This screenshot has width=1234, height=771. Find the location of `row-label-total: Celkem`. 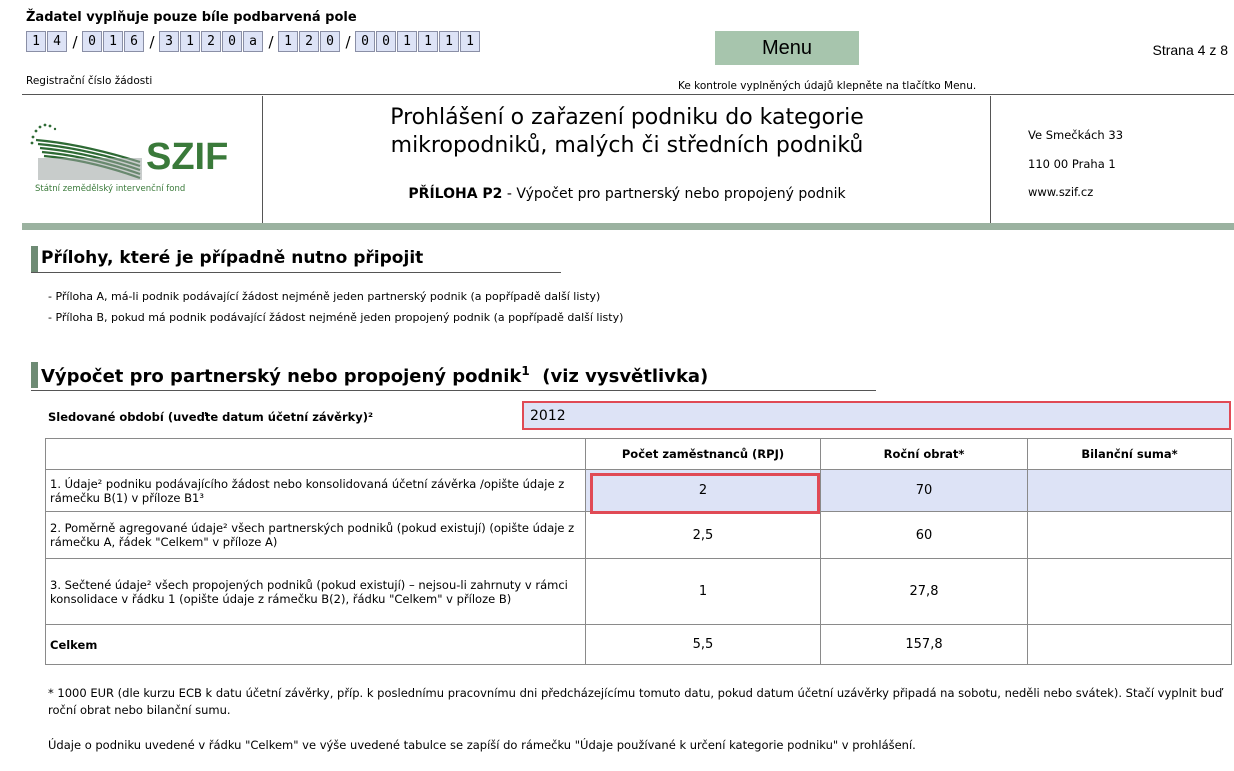

row-label-total: Celkem is located at coordinates (315, 644).